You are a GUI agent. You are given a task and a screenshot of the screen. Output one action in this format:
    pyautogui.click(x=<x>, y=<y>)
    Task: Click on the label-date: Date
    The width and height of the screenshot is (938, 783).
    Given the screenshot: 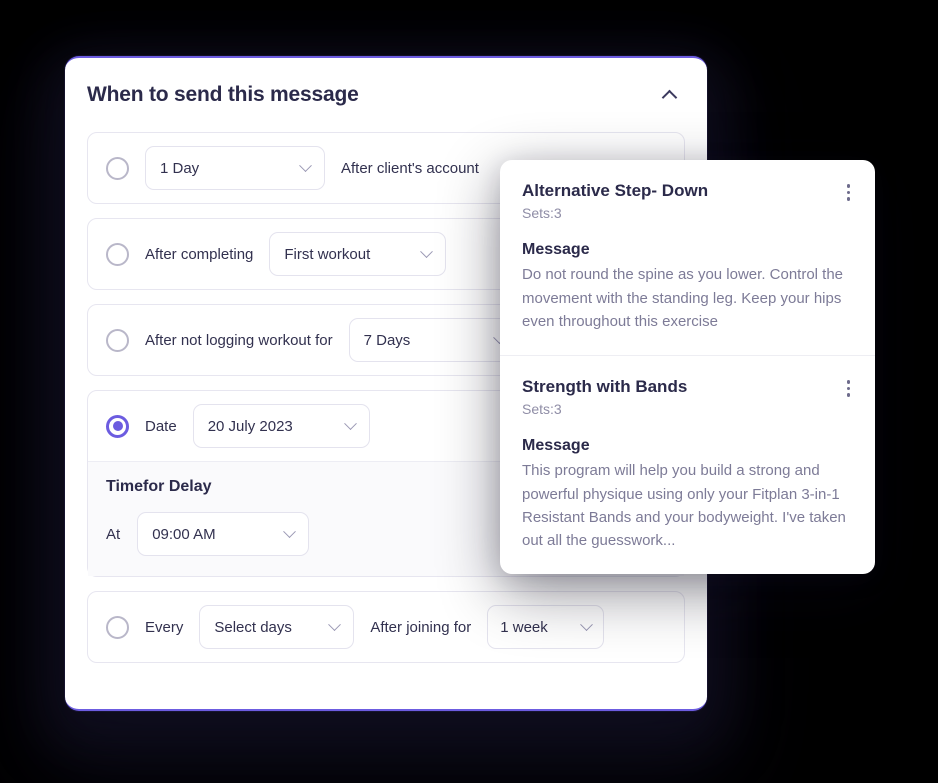 What is the action you would take?
    pyautogui.click(x=161, y=426)
    